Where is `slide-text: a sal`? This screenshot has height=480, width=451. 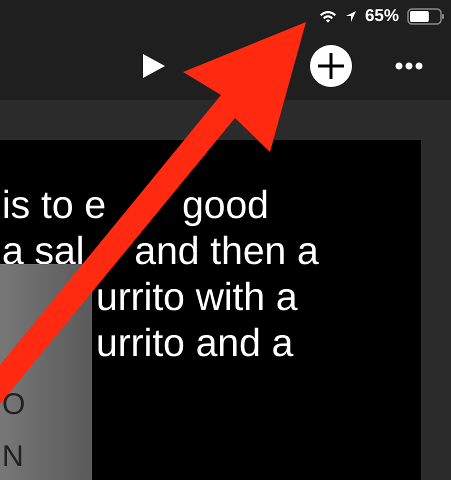
slide-text: a sal is located at coordinates (43, 252).